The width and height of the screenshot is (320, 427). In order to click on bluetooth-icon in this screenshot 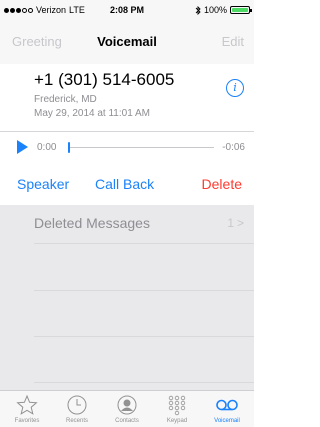, I will do `click(198, 10)`.